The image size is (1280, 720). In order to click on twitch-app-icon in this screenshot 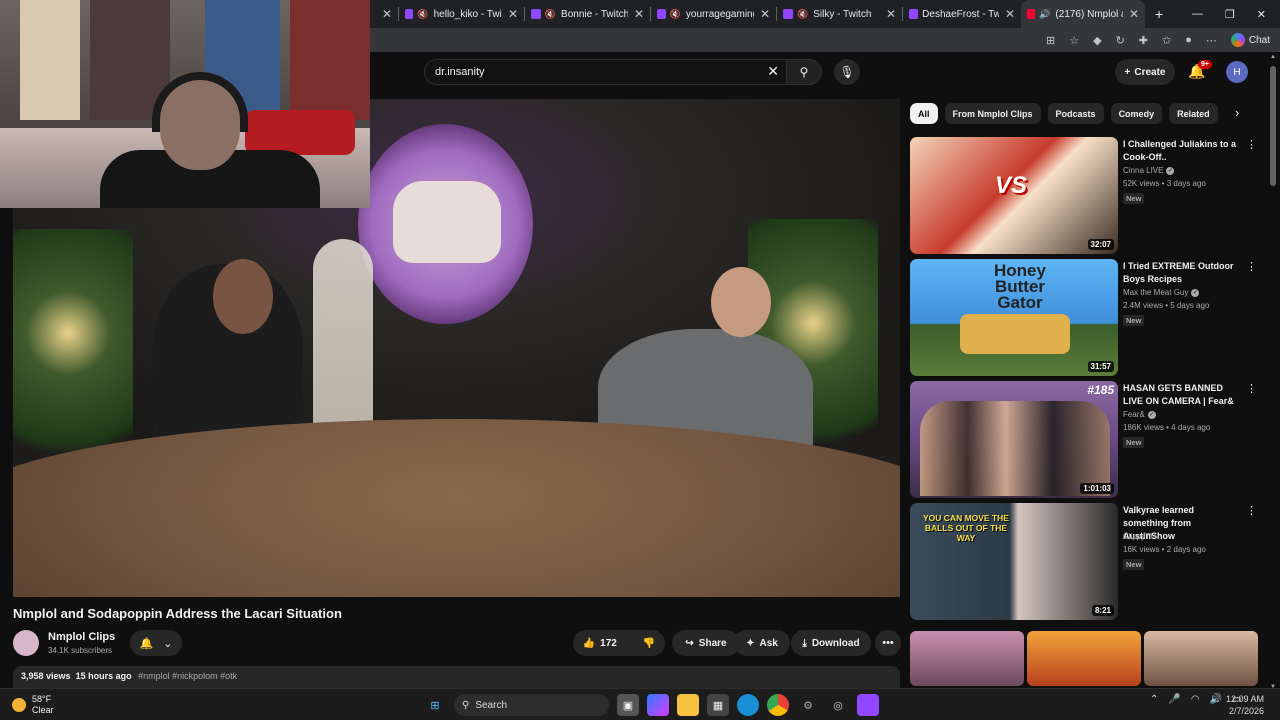, I will do `click(868, 705)`.